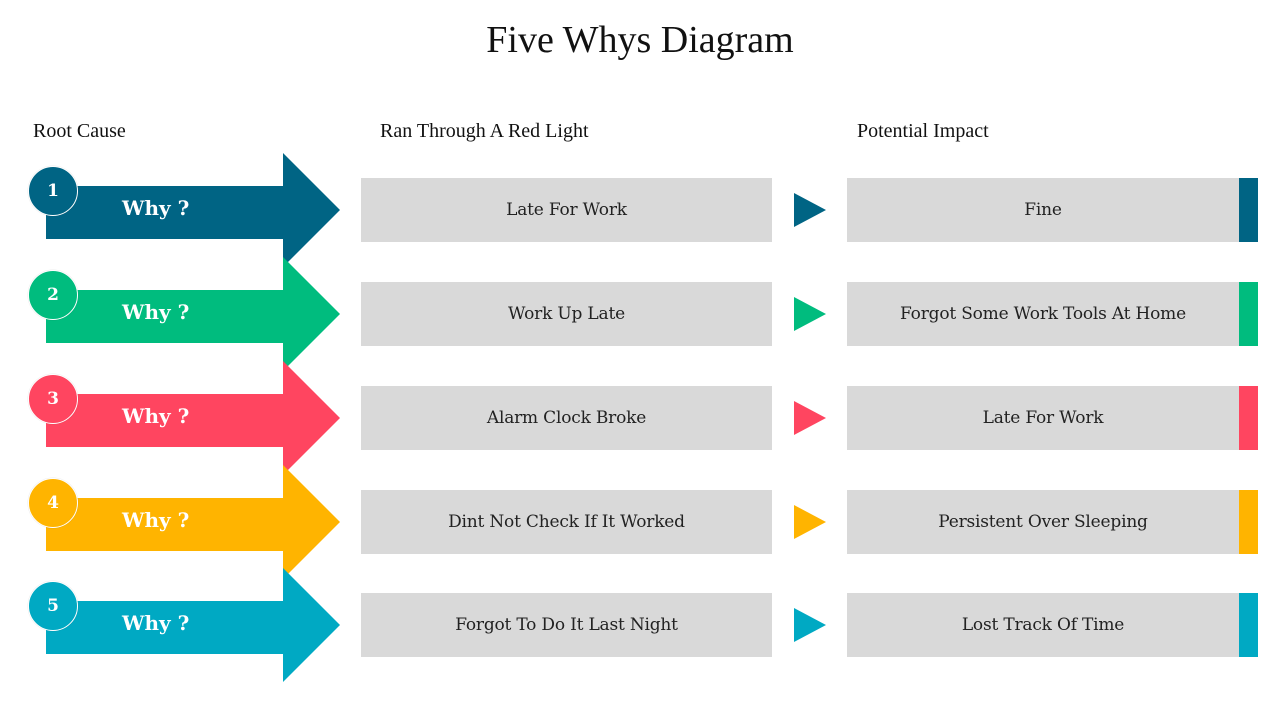 Image resolution: width=1280 pixels, height=720 pixels. Describe the element at coordinates (1043, 210) in the screenshot. I see `impact-box: Fine` at that location.